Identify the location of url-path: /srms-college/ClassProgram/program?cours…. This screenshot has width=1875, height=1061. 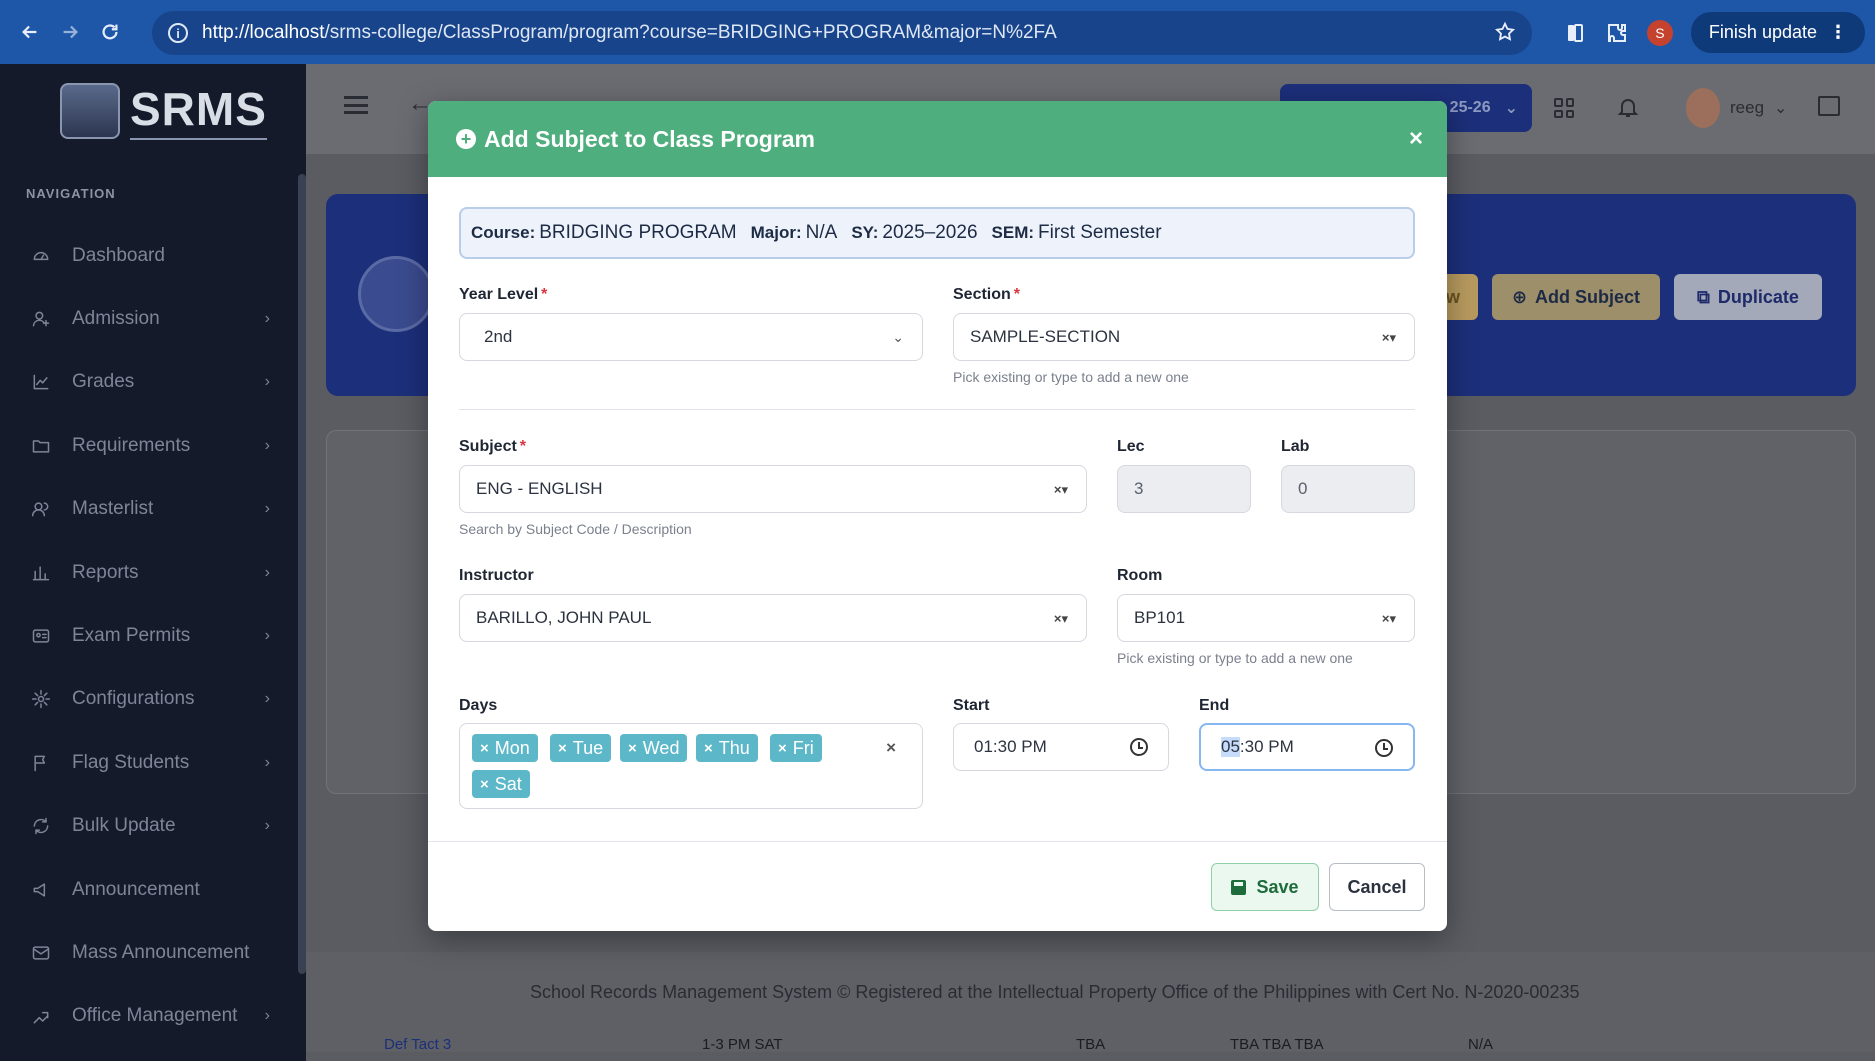
(690, 32).